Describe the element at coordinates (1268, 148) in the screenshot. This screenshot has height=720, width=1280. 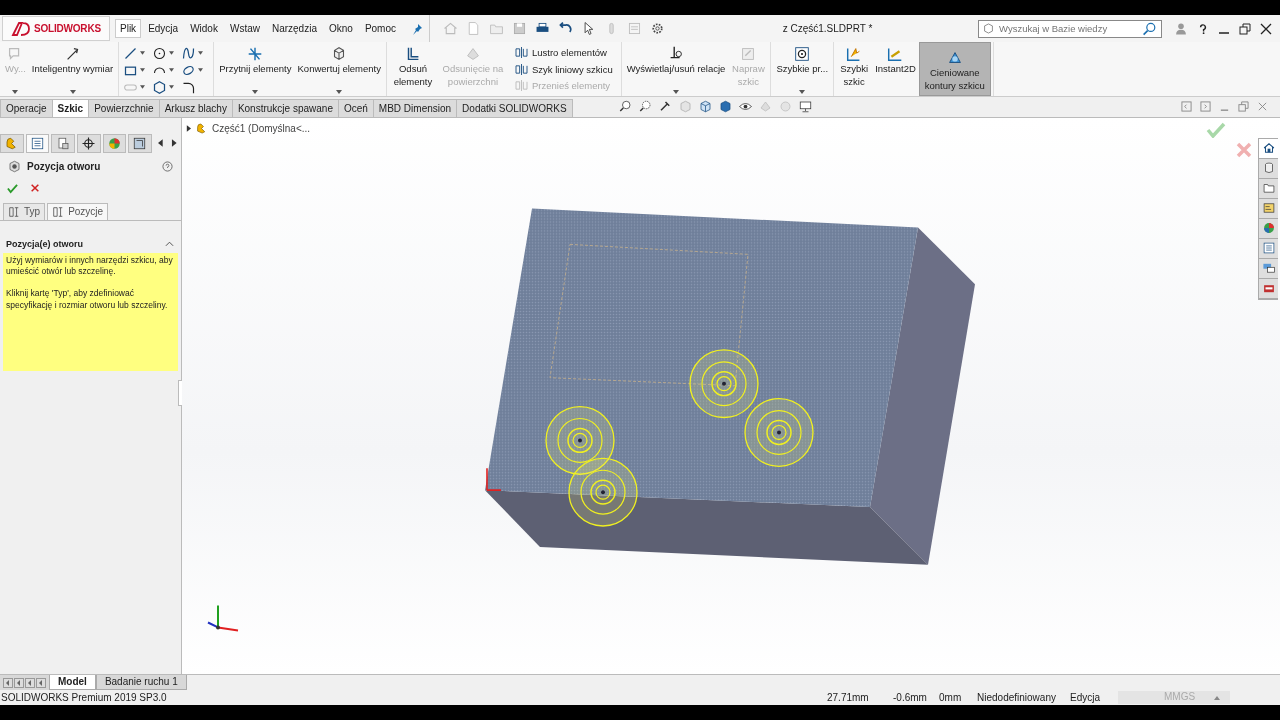
I see `home-icon` at that location.